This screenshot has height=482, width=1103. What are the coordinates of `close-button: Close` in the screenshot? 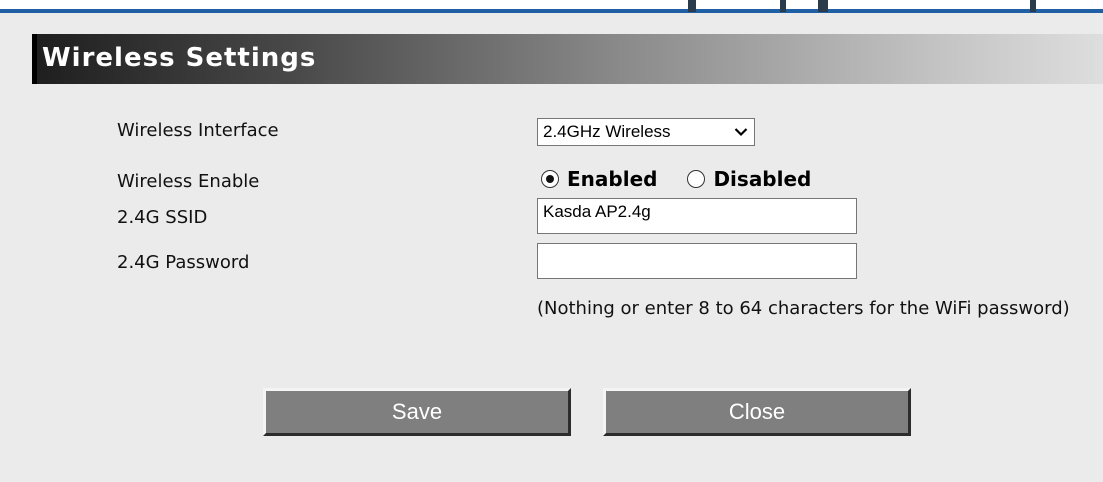 It's located at (757, 412).